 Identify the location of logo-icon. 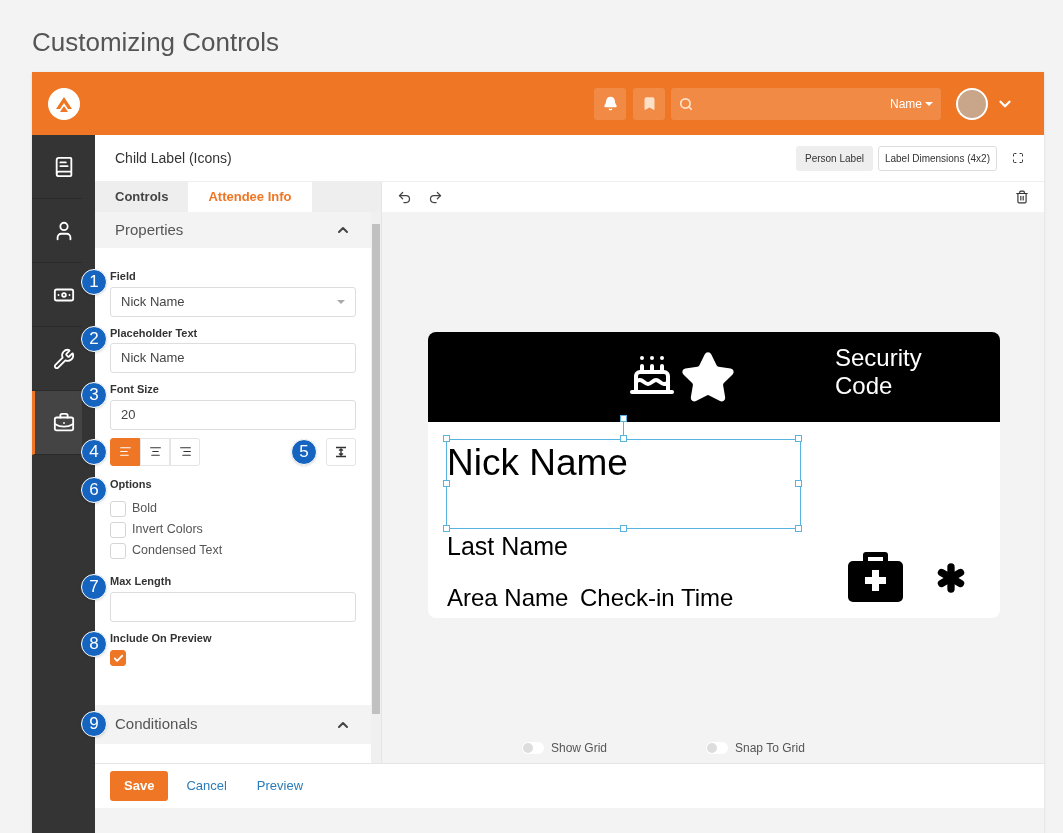
(63, 103).